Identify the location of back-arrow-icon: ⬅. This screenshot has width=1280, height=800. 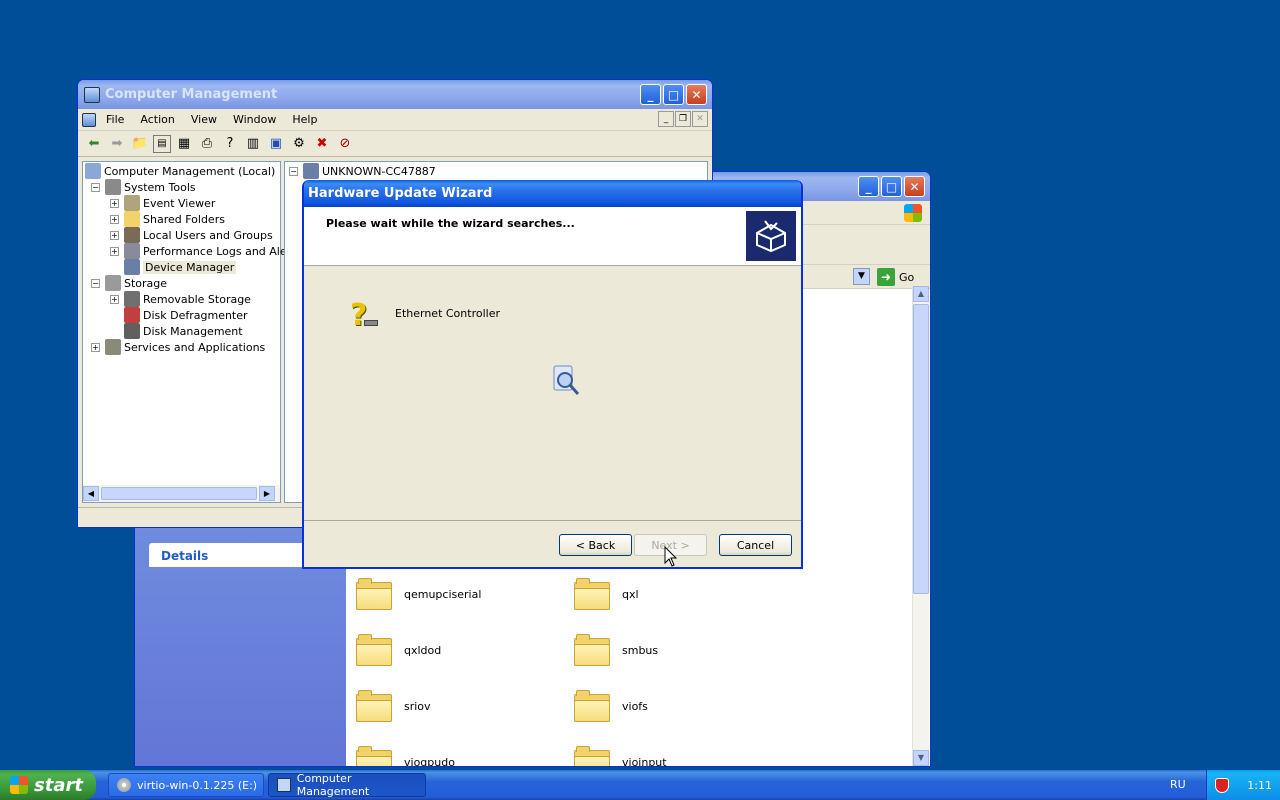
(94, 144).